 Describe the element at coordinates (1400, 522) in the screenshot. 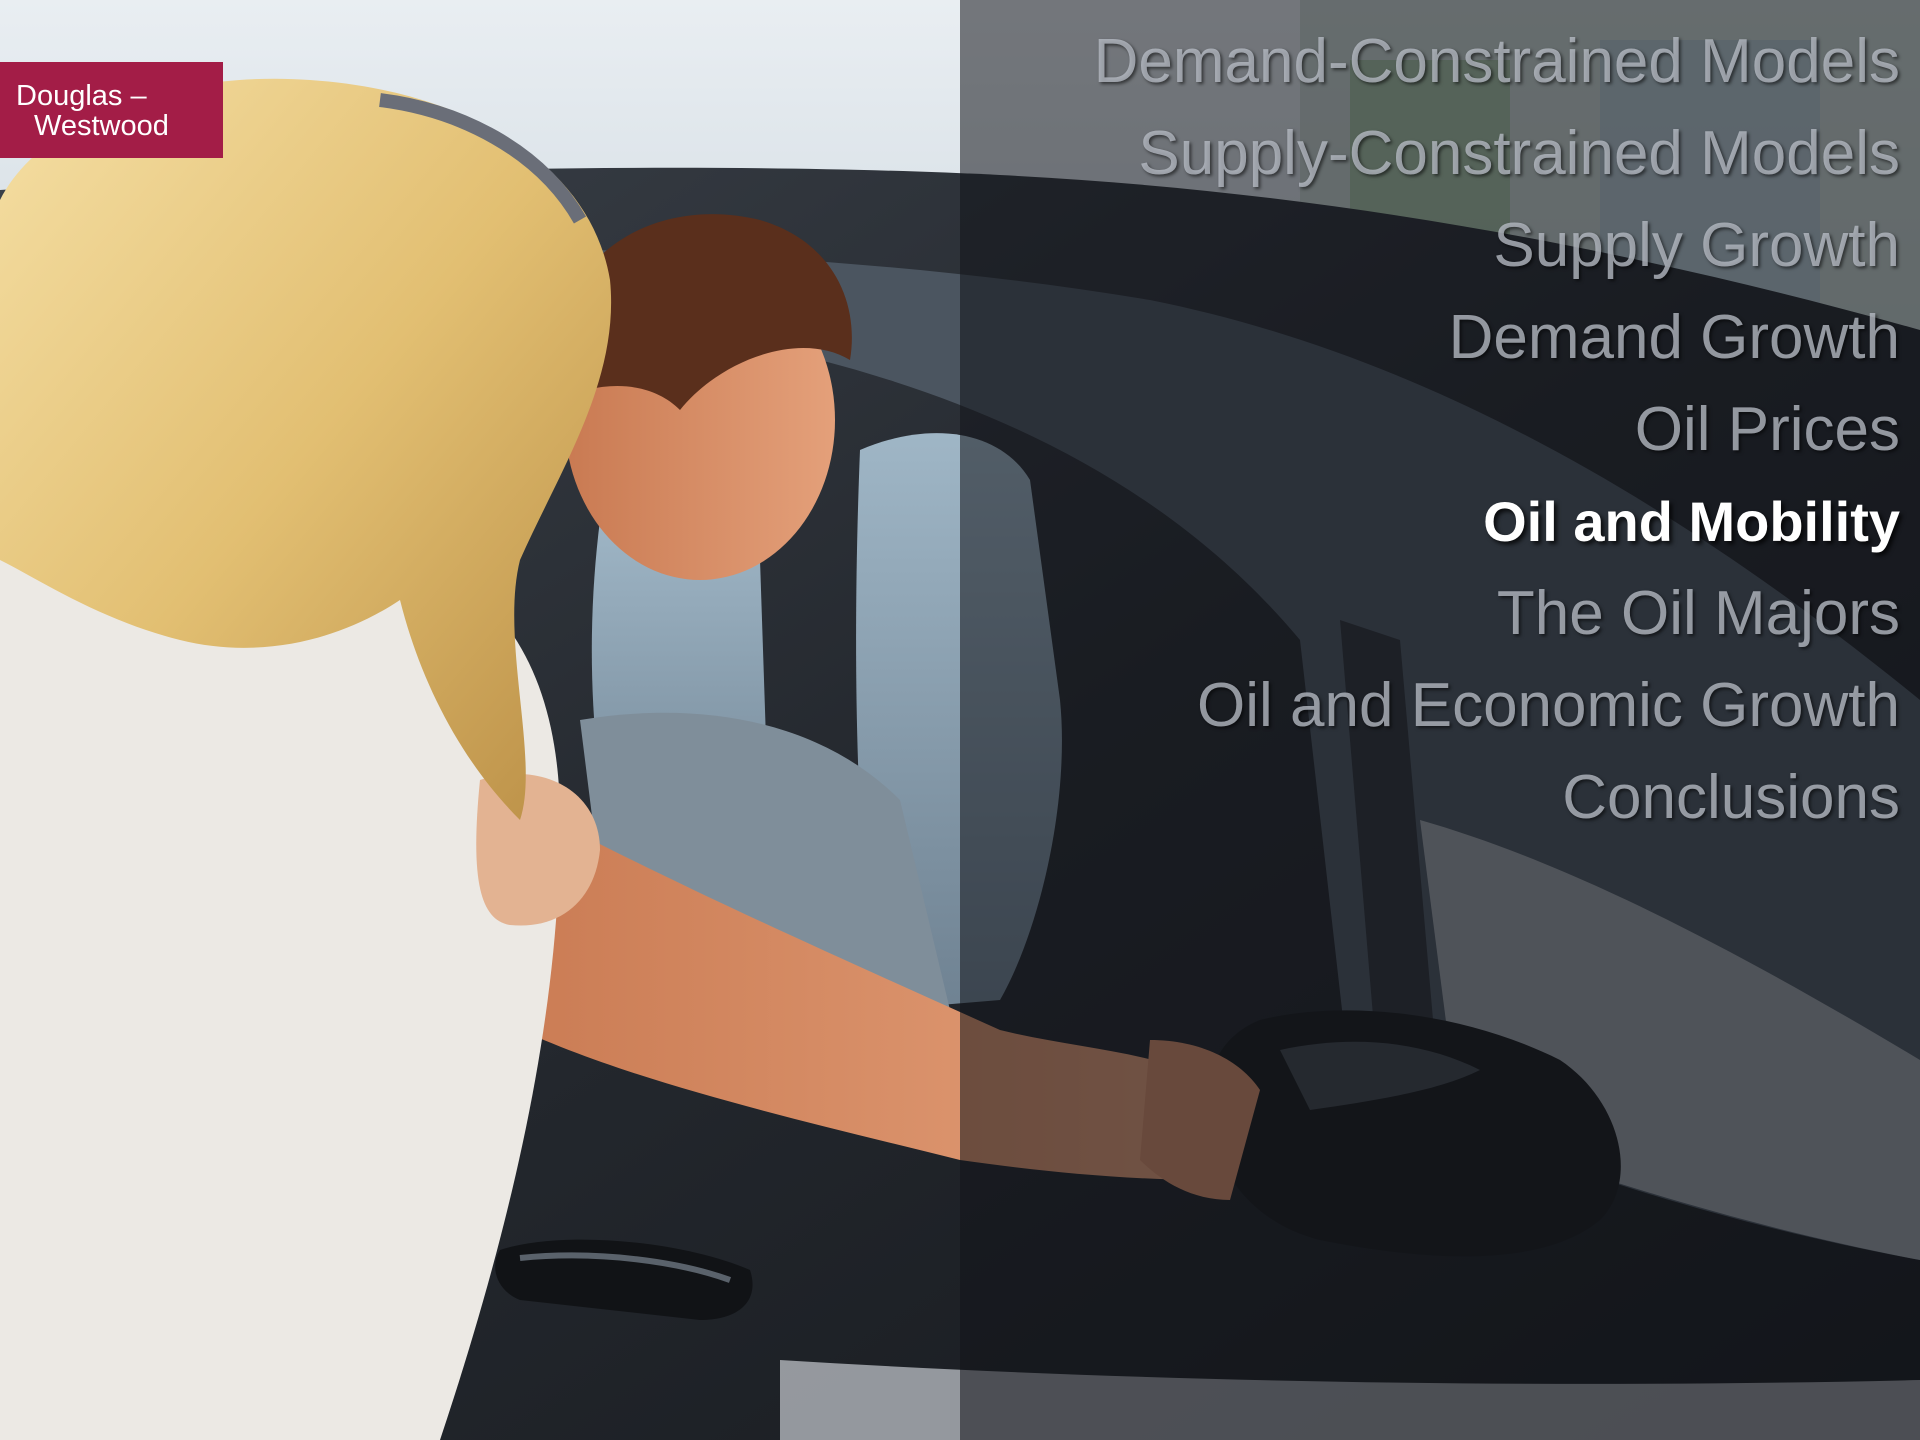

I see `agenda-item-oil-and-mobility: Oil and Mobility` at that location.